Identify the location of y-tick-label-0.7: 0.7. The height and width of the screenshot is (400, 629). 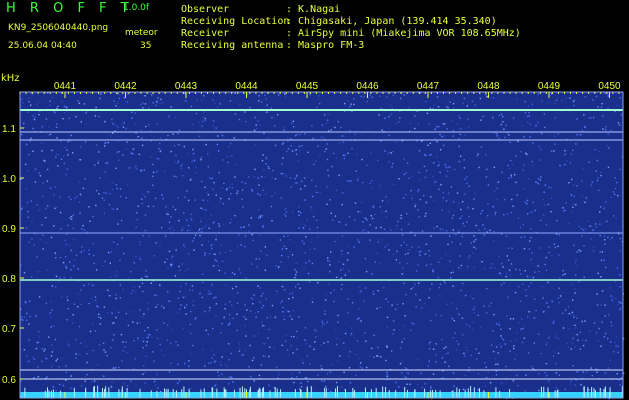
(9, 329).